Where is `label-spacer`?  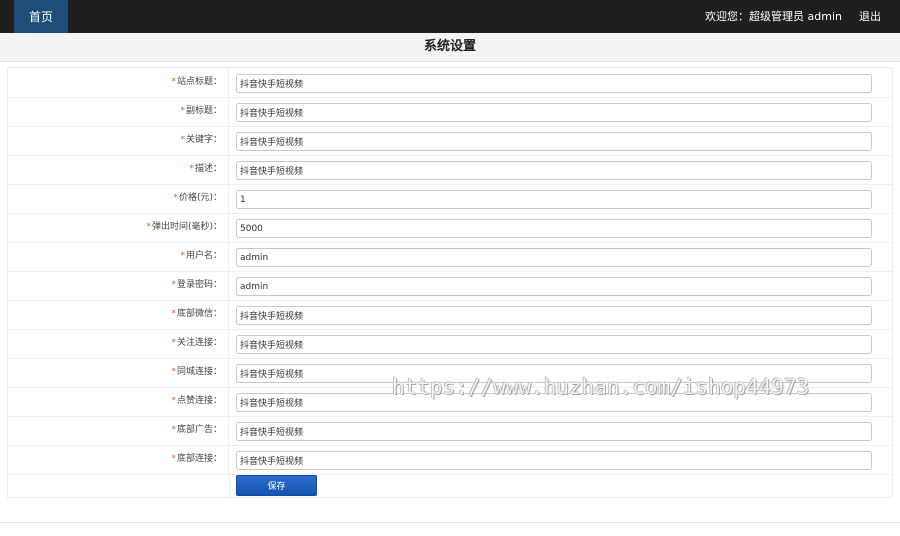
label-spacer is located at coordinates (119, 486).